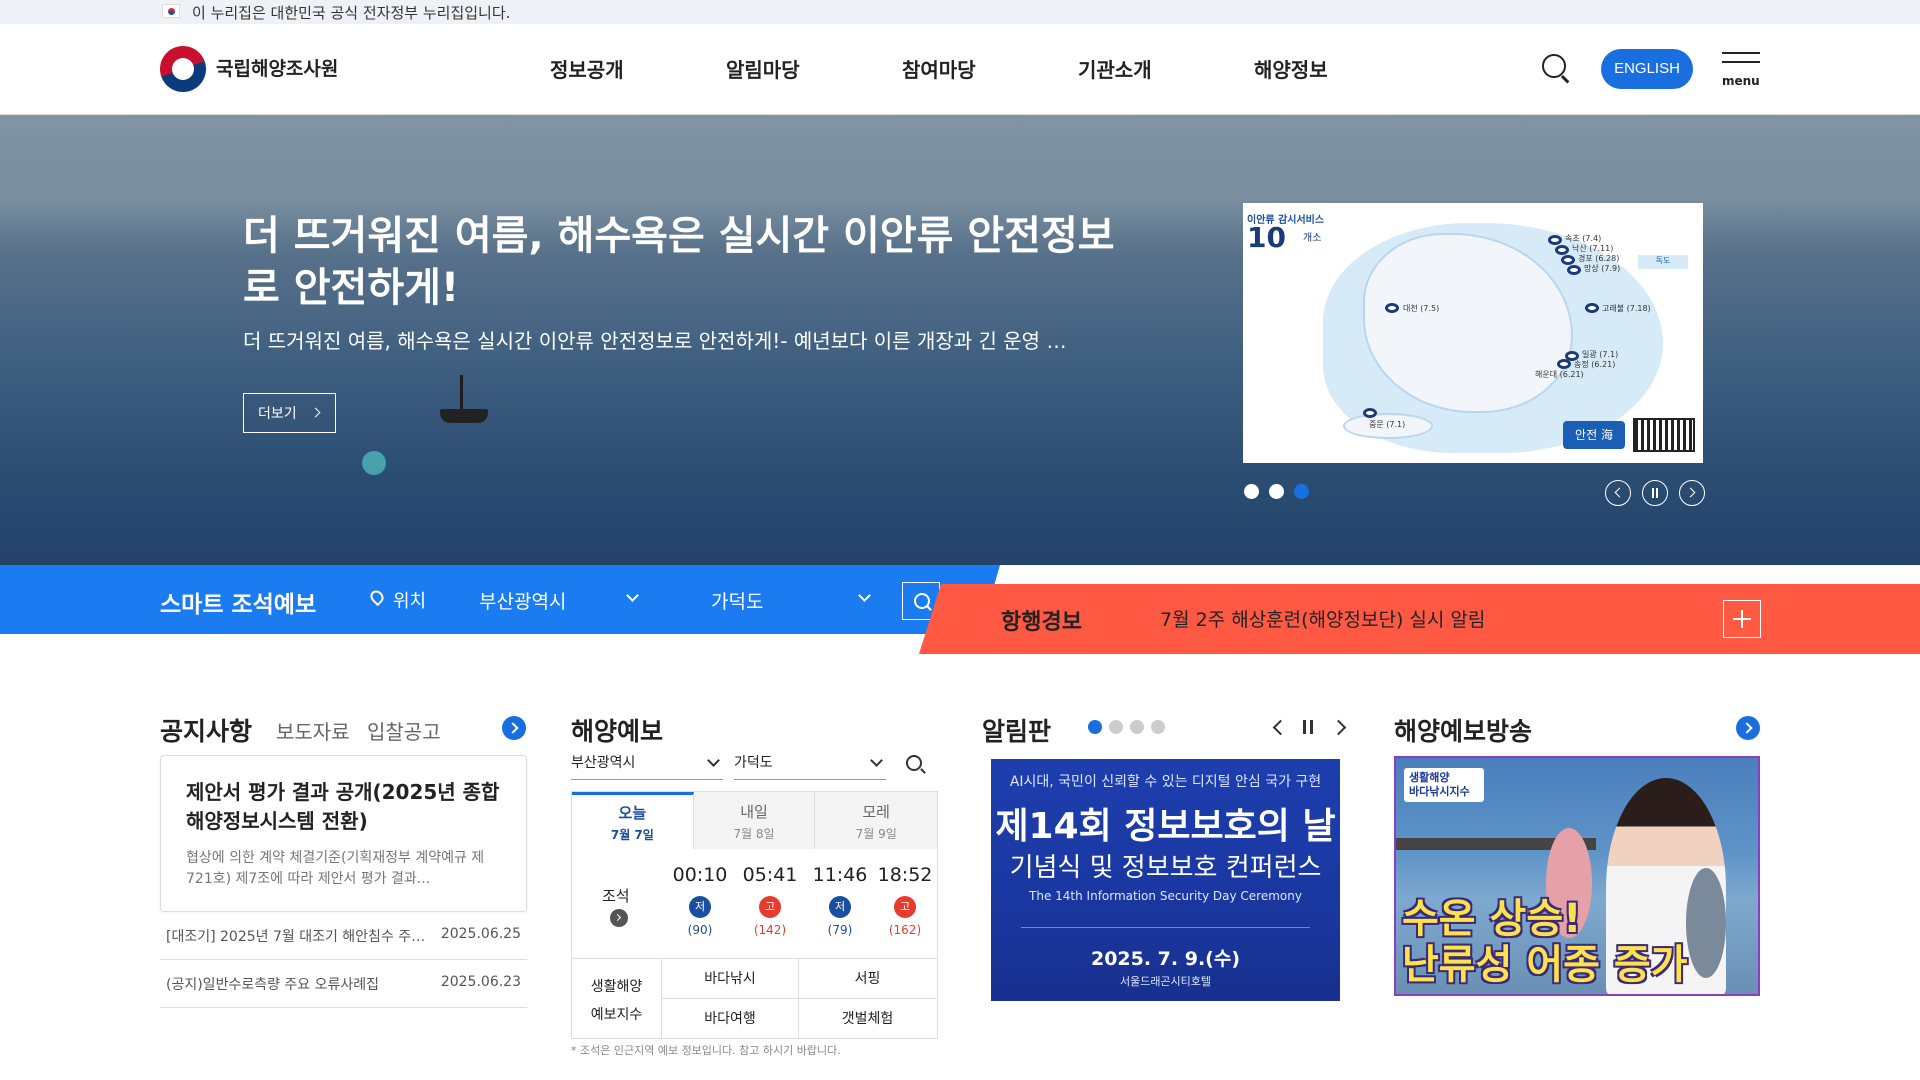 This screenshot has width=1920, height=1080. What do you see at coordinates (1545, 965) in the screenshot?
I see `broadcast-caption-2: 난류성 어종 증가` at bounding box center [1545, 965].